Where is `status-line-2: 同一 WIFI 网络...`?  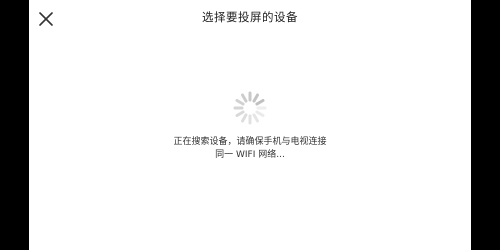
status-line-2: 同一 WIFI 网络... is located at coordinates (250, 155).